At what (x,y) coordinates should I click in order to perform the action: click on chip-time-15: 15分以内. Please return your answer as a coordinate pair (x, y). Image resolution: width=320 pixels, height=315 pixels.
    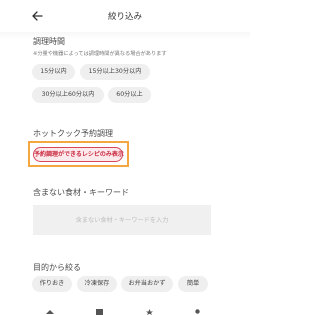
    Looking at the image, I should click on (53, 72).